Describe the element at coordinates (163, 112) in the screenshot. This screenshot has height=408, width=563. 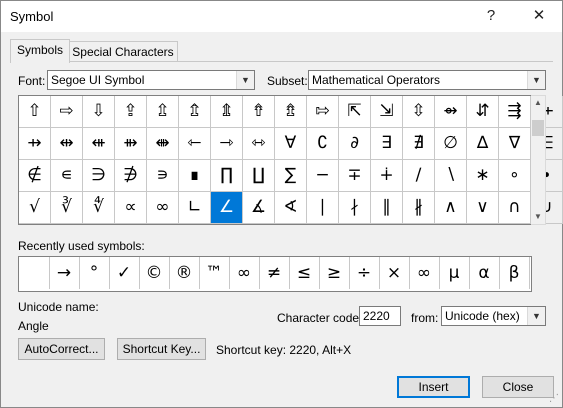
I see `symbol-cell: ⇫` at that location.